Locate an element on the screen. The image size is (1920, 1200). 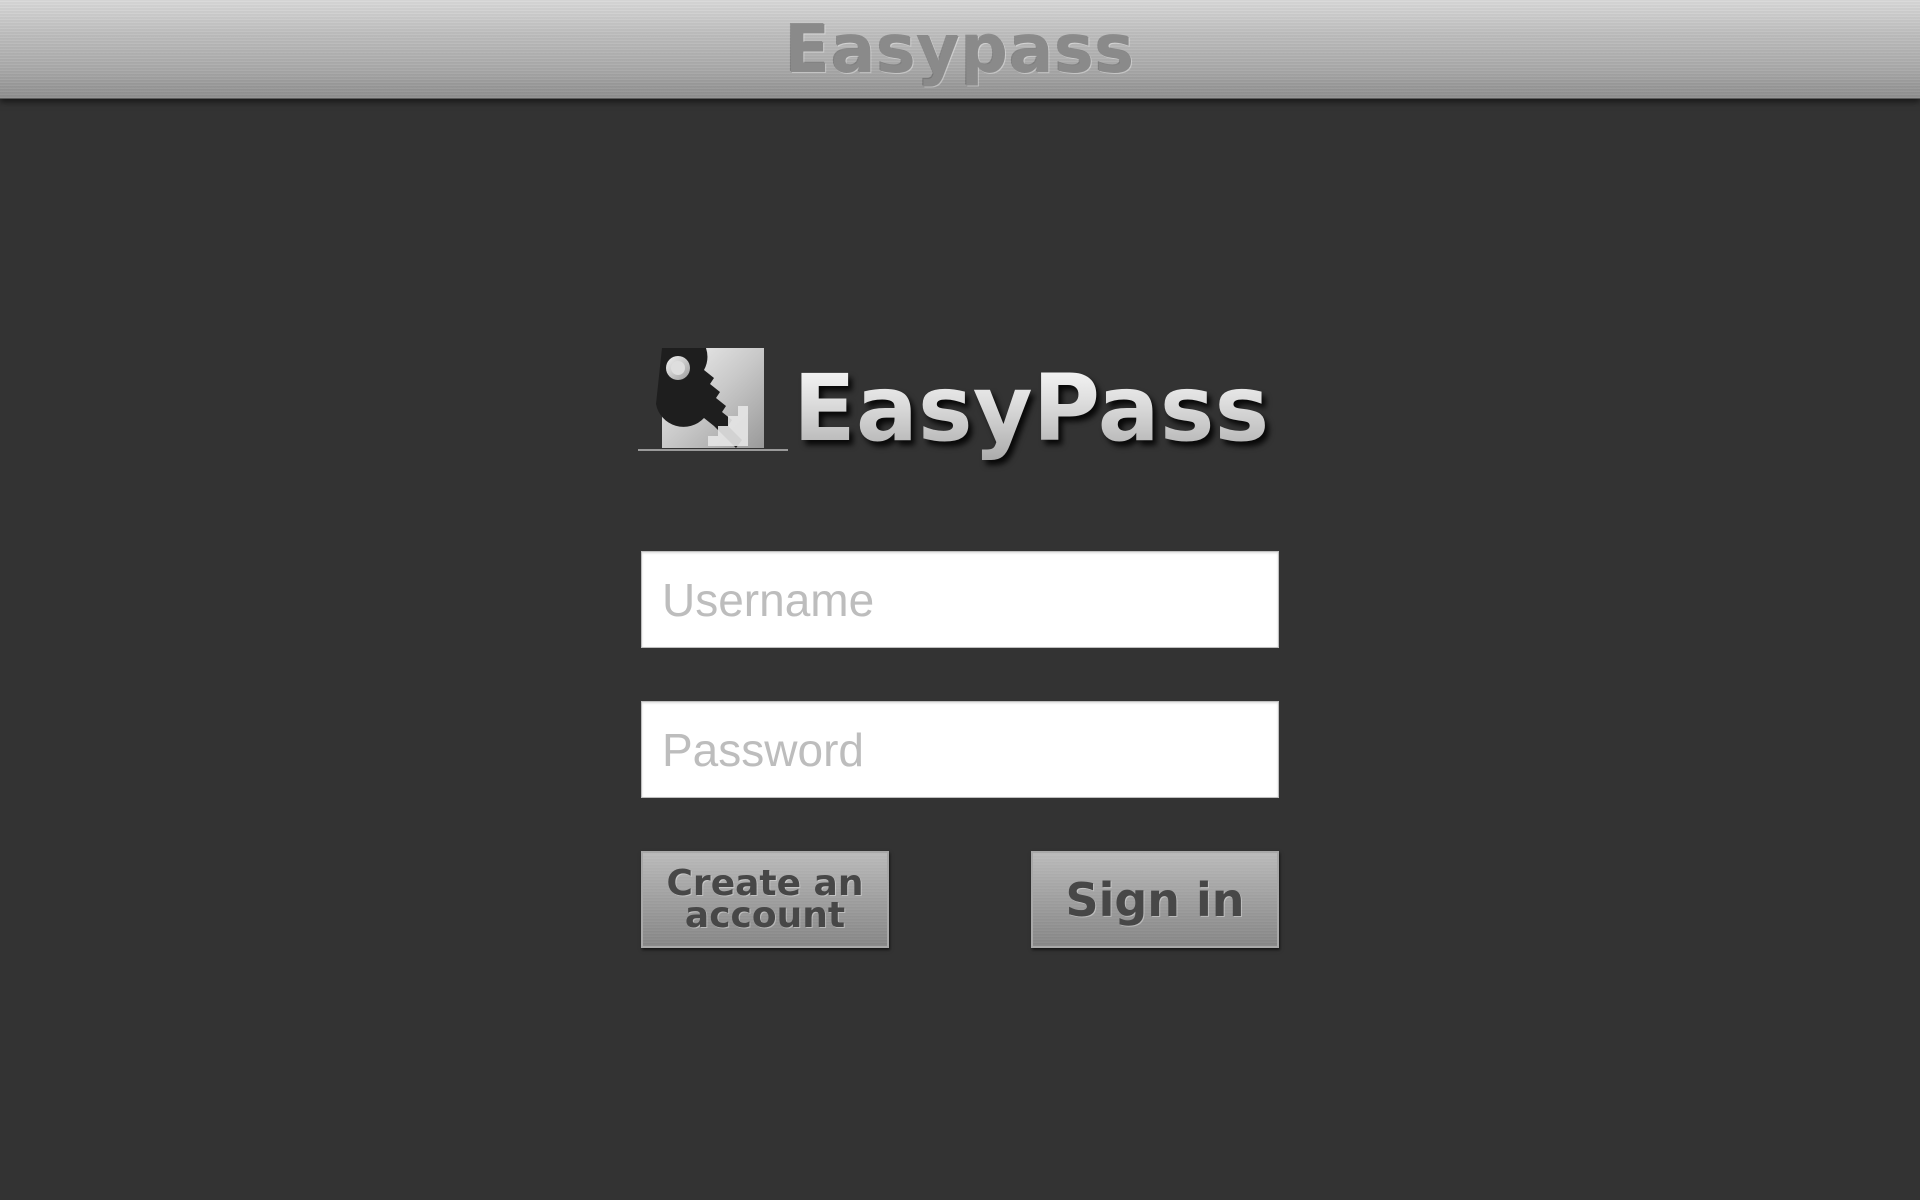
window-title: Easypass is located at coordinates (960, 49).